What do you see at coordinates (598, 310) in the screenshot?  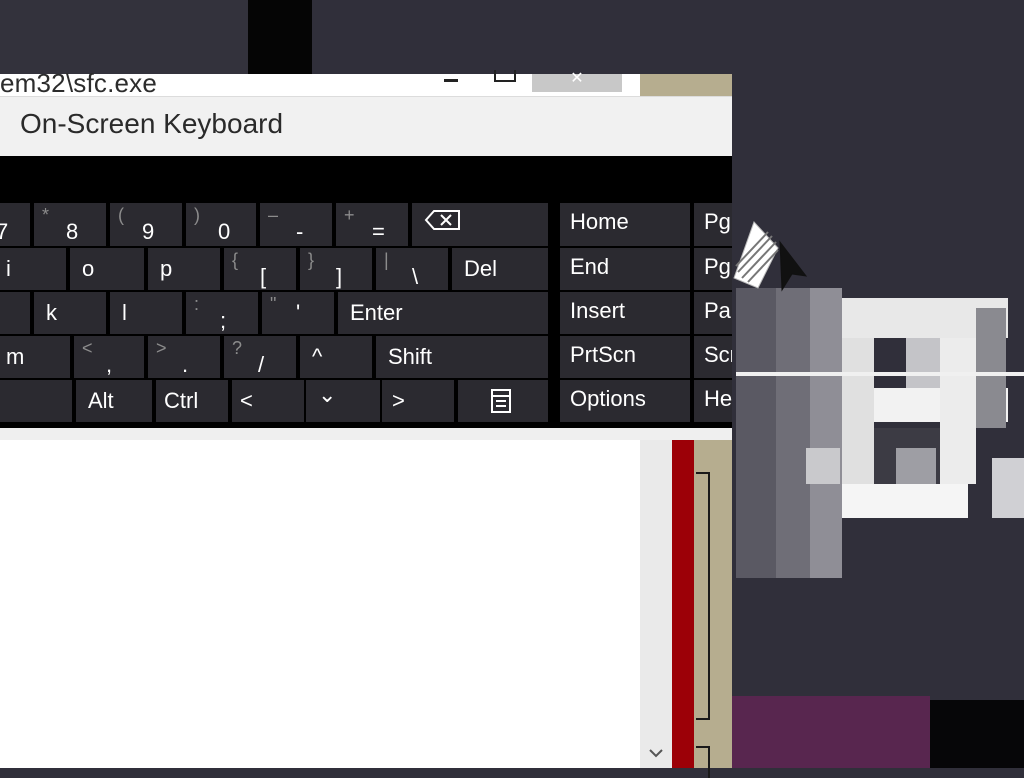 I see `key-label: Insert` at bounding box center [598, 310].